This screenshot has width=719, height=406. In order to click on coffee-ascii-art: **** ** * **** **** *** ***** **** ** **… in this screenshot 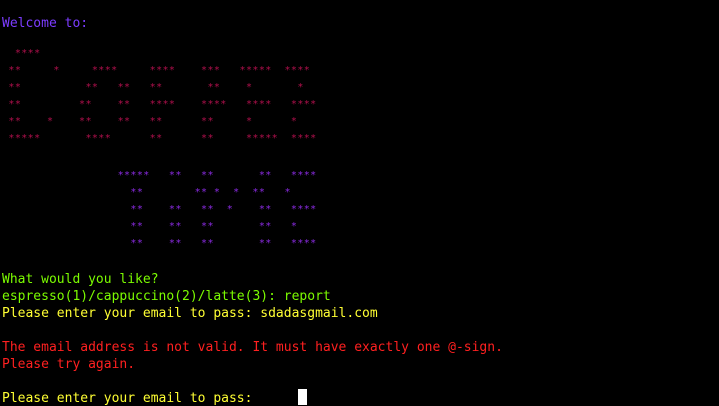, I will do `click(162, 96)`.